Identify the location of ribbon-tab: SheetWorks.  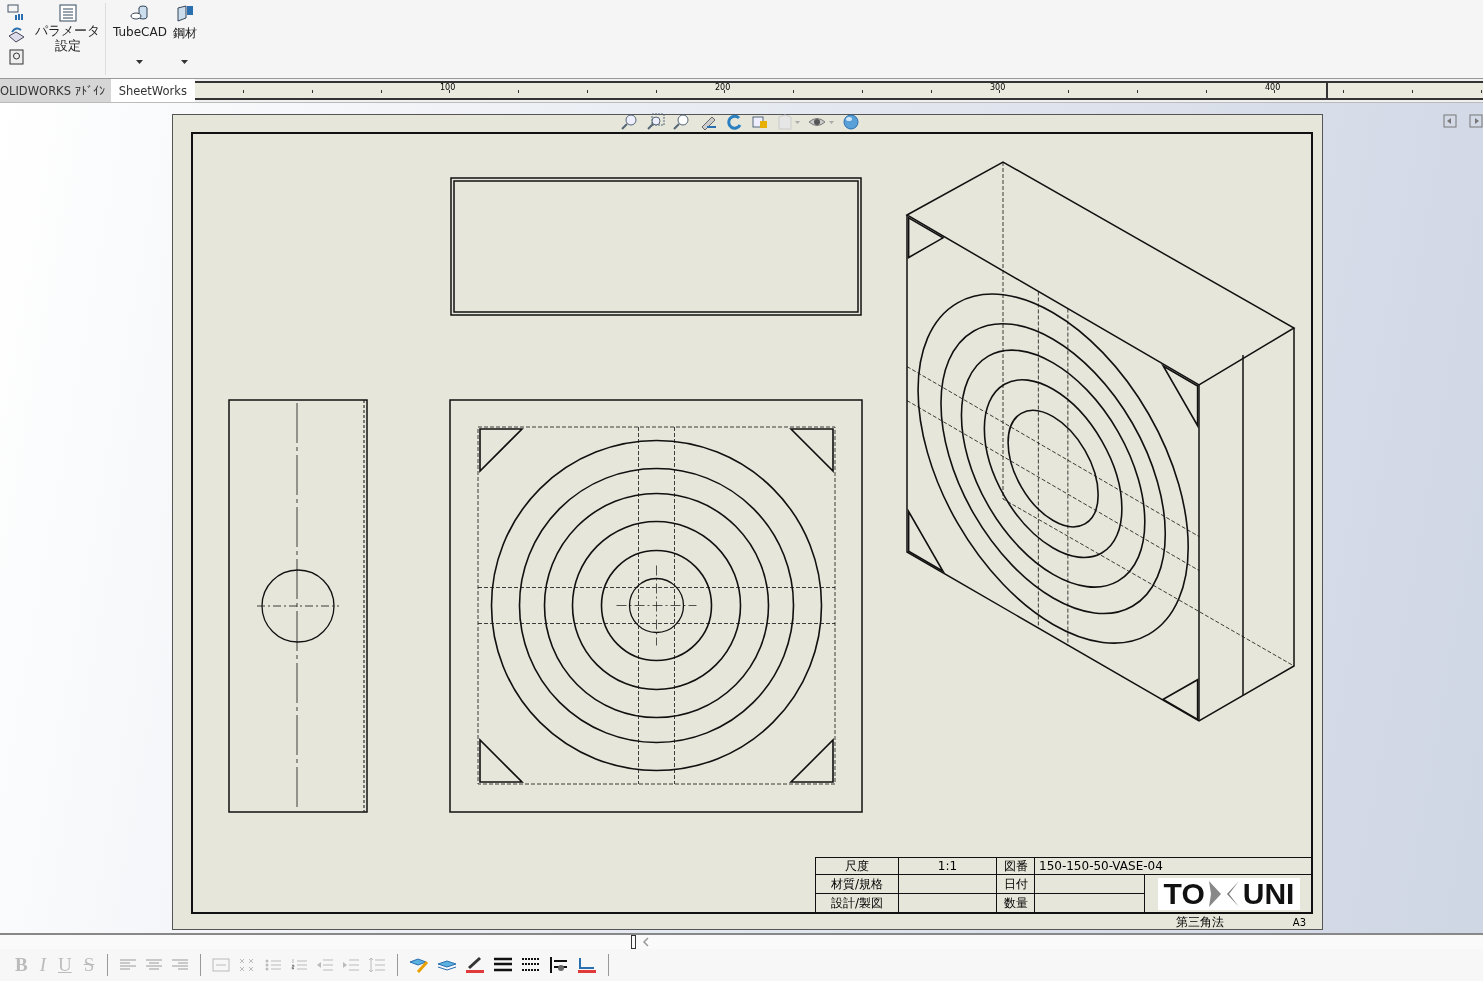
(152, 90).